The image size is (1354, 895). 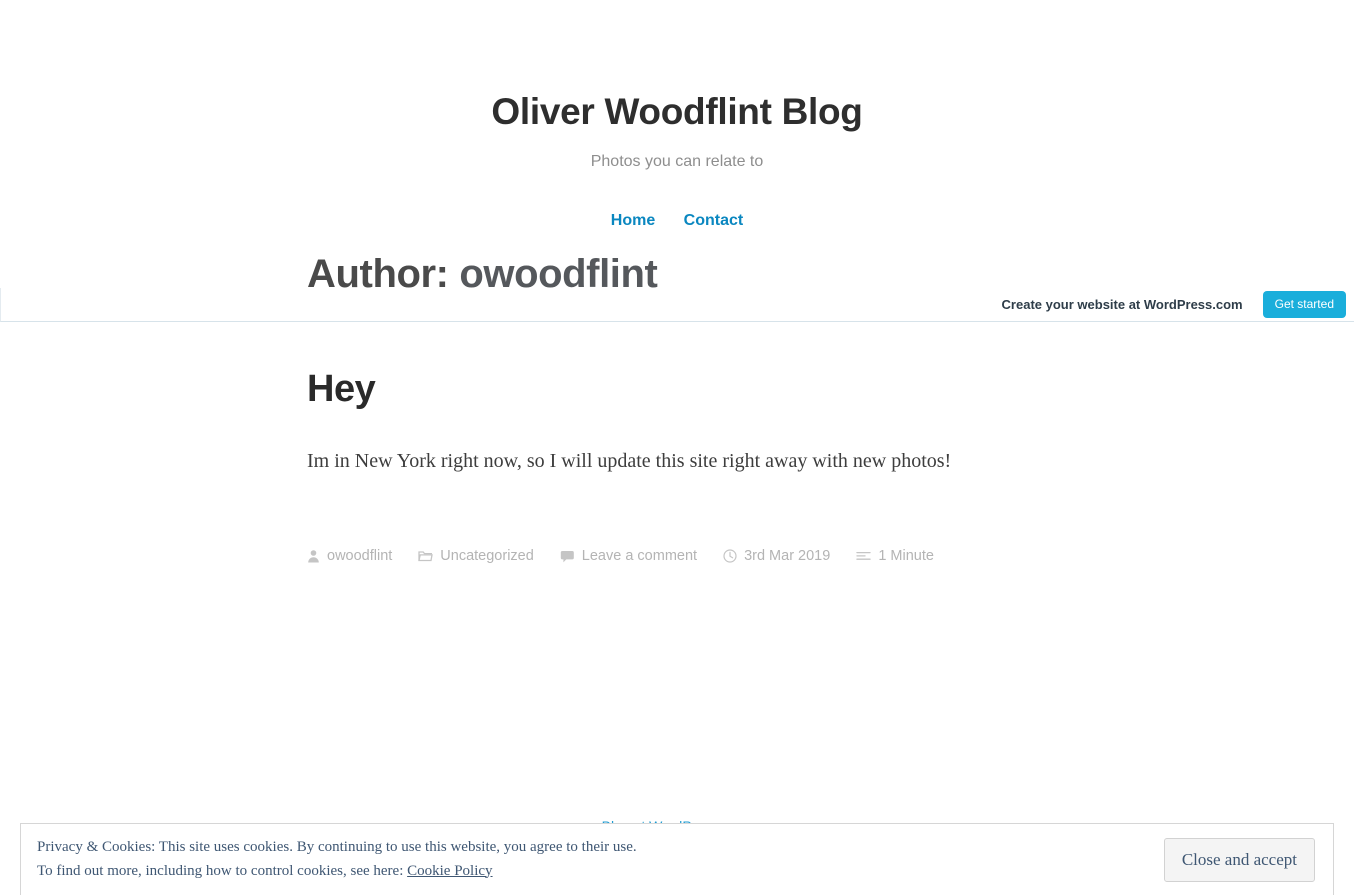 I want to click on post-meta-category-label: Uncategorized, so click(x=487, y=556).